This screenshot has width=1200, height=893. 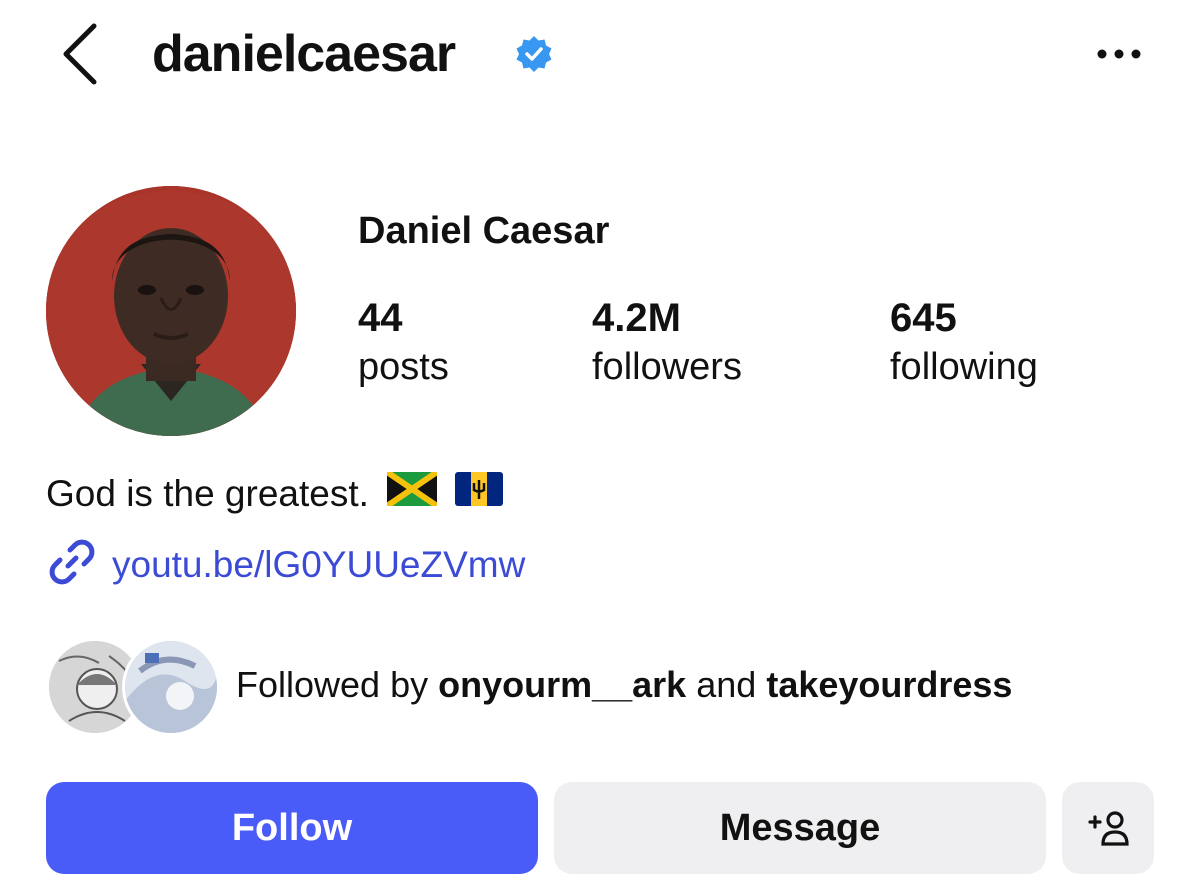 I want to click on following-count: 645, so click(x=923, y=318).